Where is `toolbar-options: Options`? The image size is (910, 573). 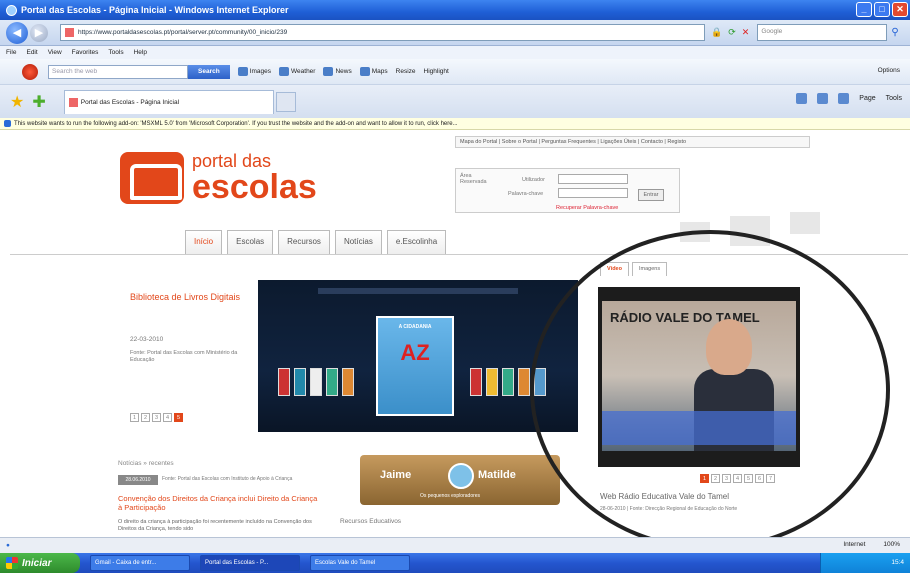 toolbar-options: Options is located at coordinates (889, 70).